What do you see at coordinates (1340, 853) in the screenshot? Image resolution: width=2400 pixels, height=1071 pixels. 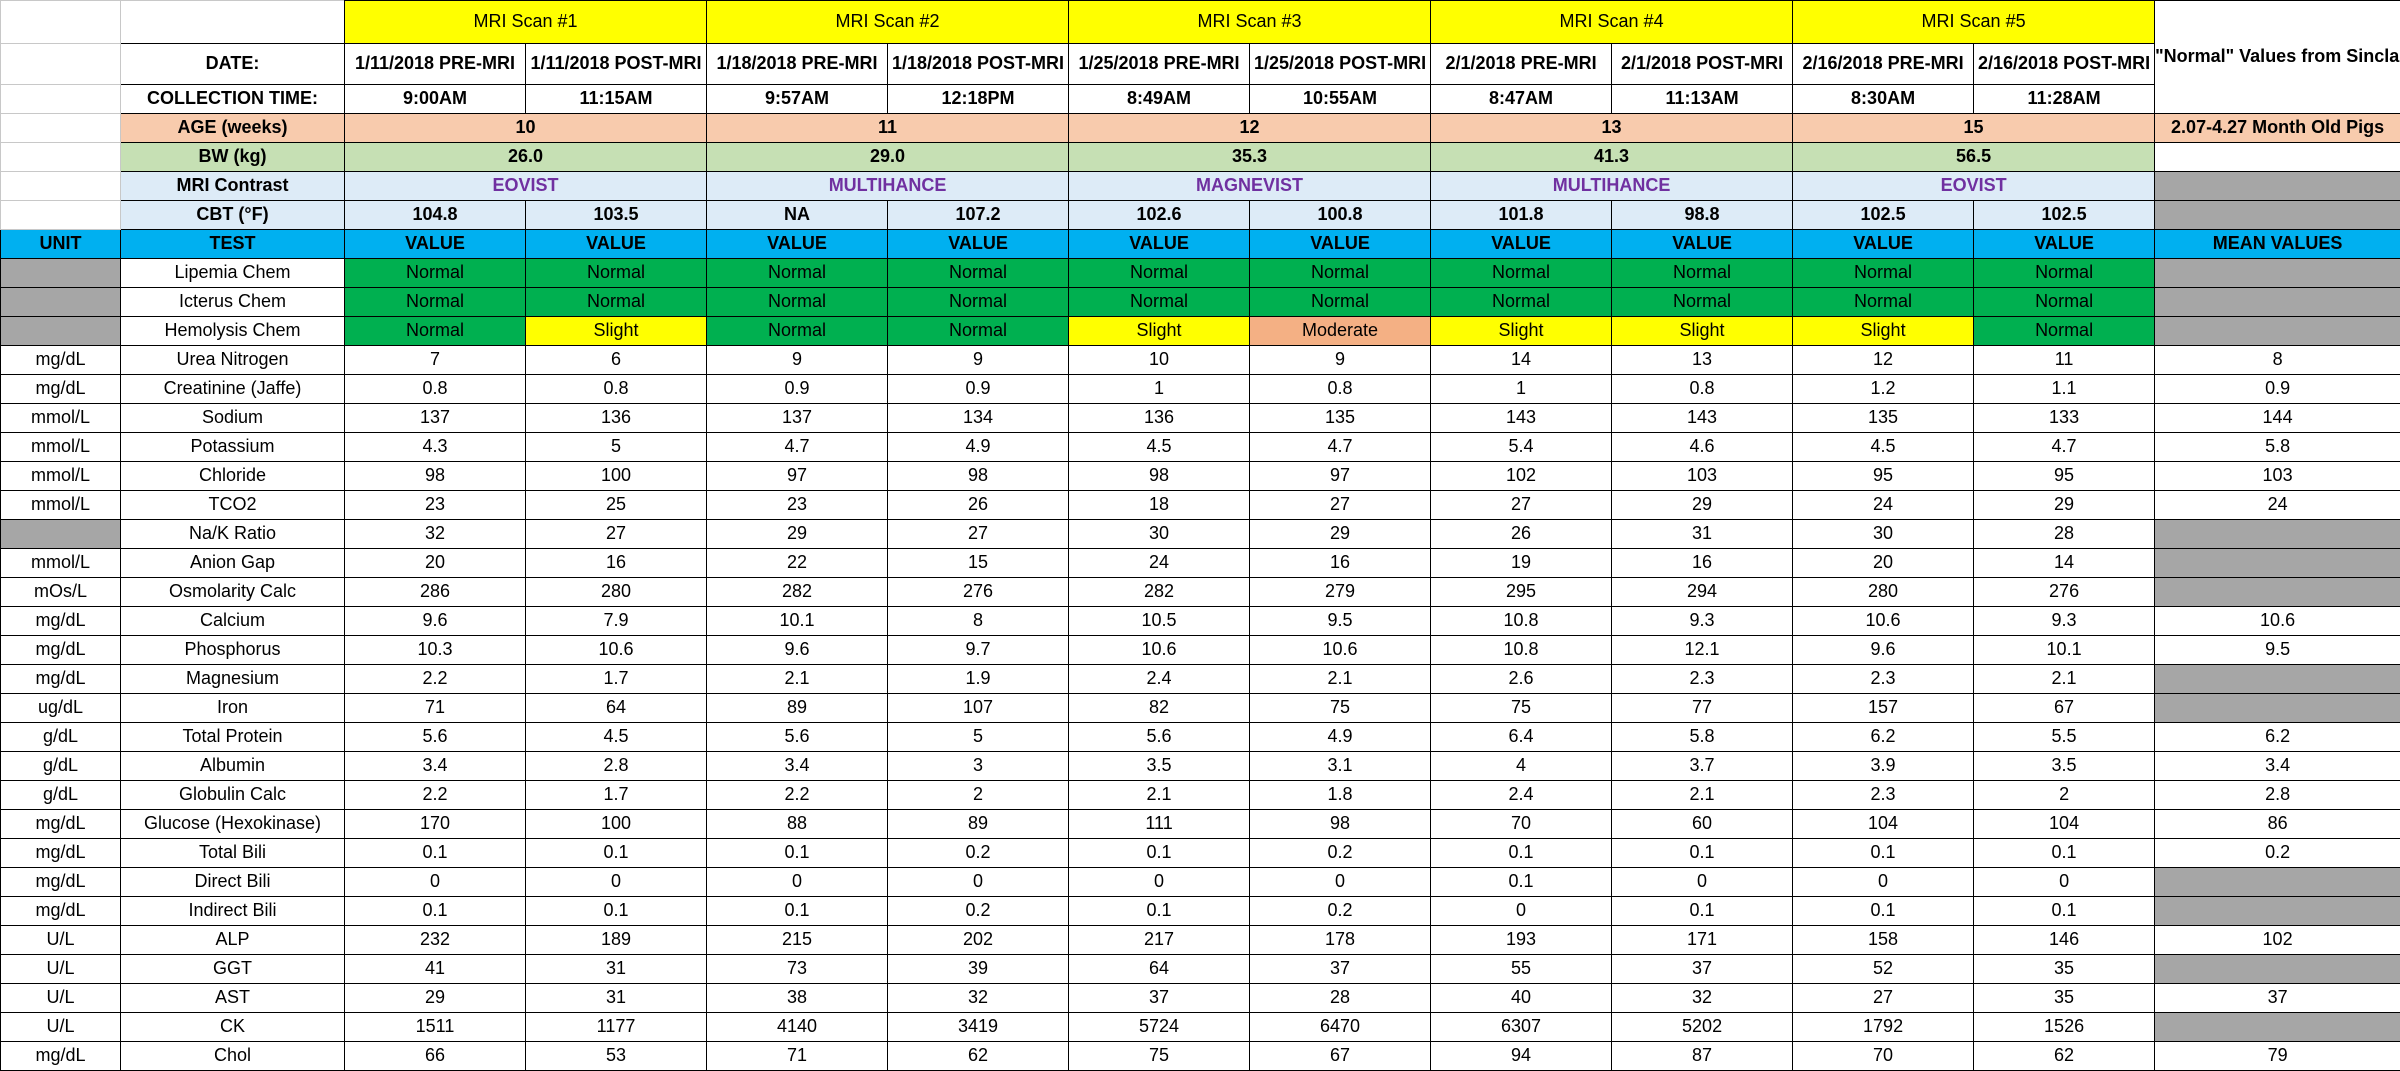 I see `value-cell: 0.2` at bounding box center [1340, 853].